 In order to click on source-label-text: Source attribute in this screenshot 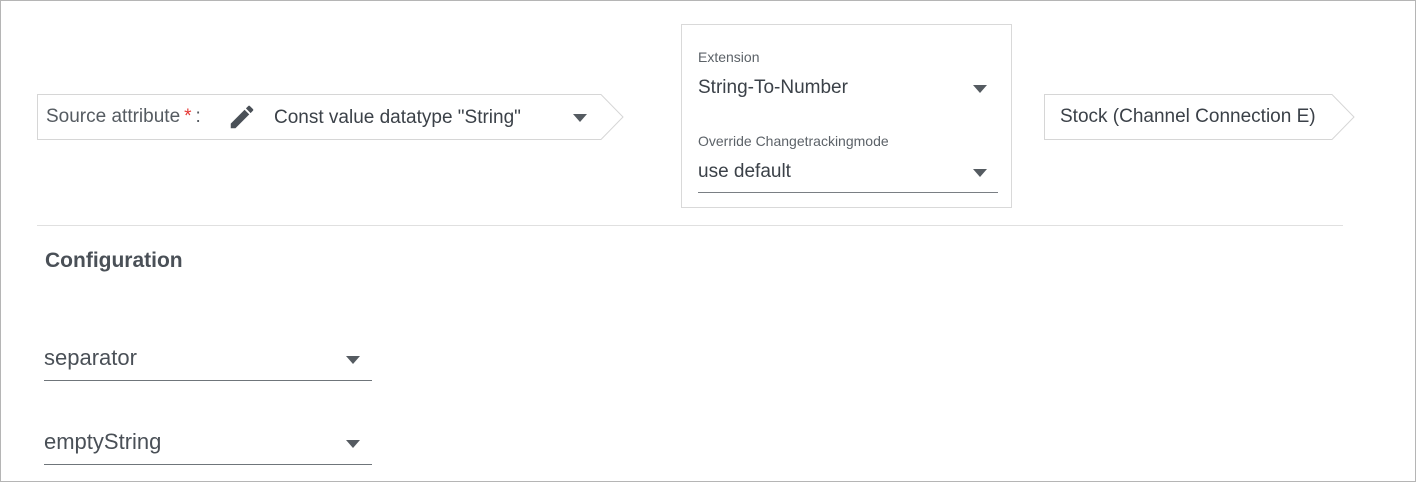, I will do `click(113, 116)`.